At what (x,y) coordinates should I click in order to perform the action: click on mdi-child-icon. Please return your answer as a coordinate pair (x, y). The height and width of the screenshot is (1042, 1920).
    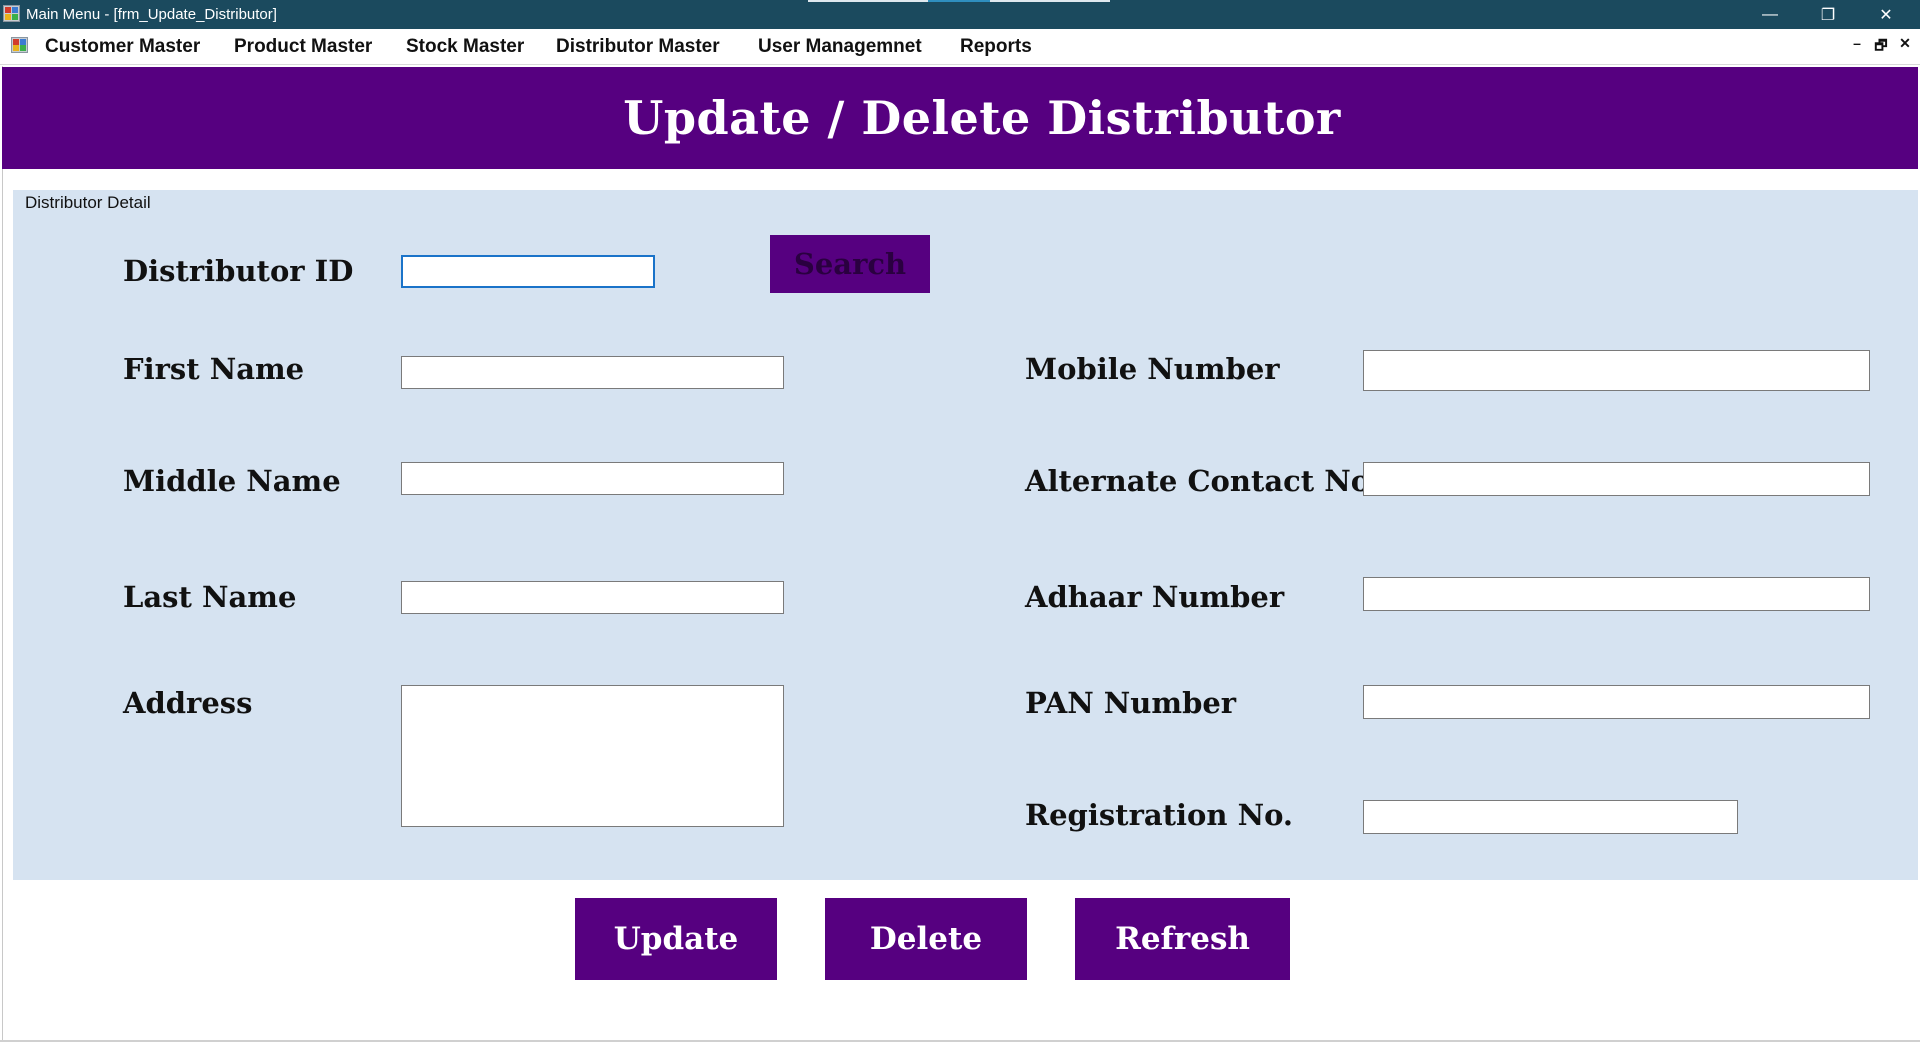
    Looking at the image, I should click on (19, 45).